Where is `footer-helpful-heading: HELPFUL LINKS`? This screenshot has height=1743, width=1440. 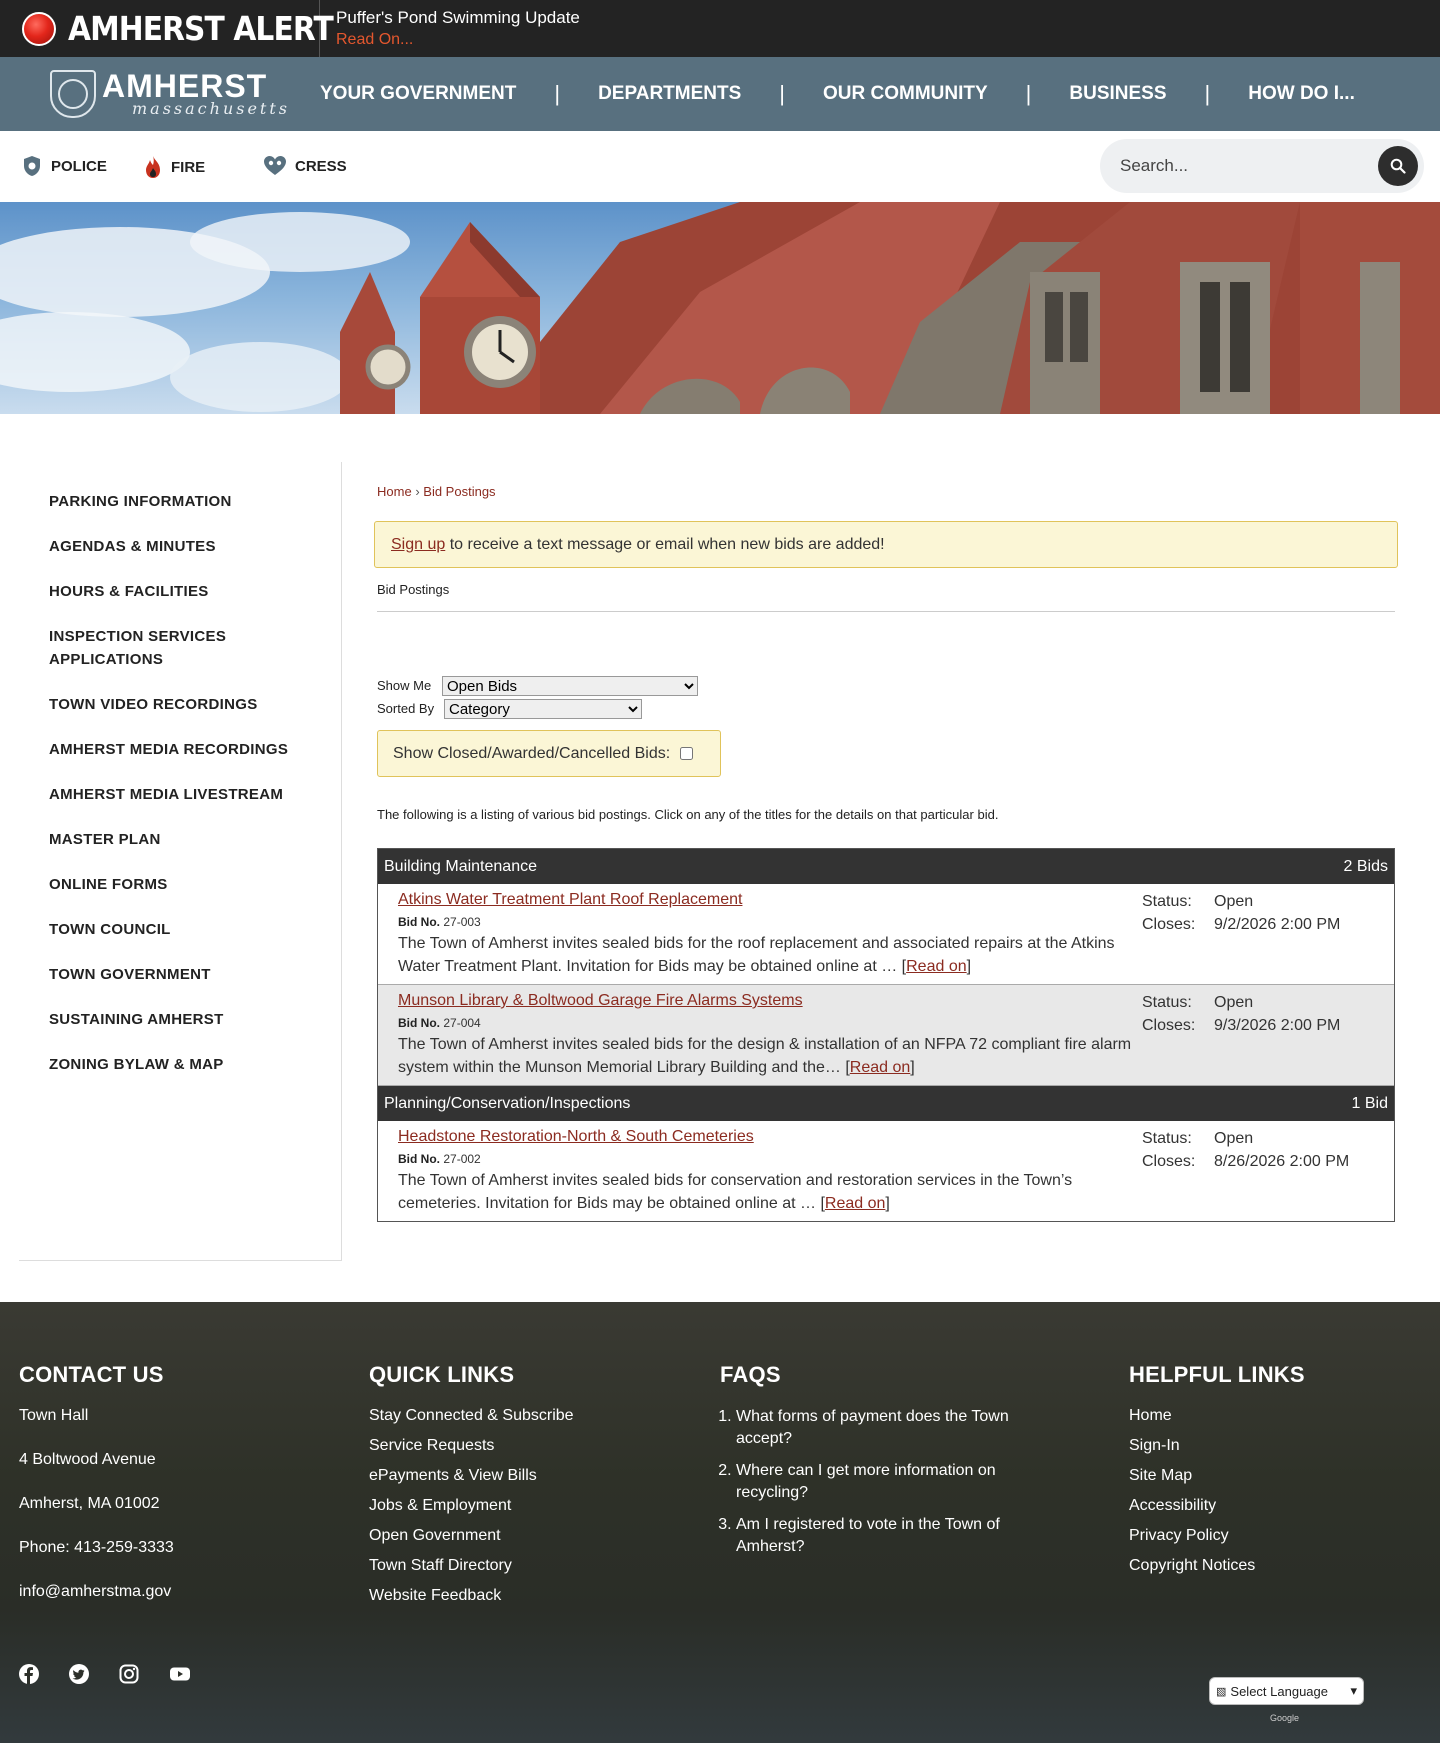 footer-helpful-heading: HELPFUL LINKS is located at coordinates (1217, 1374).